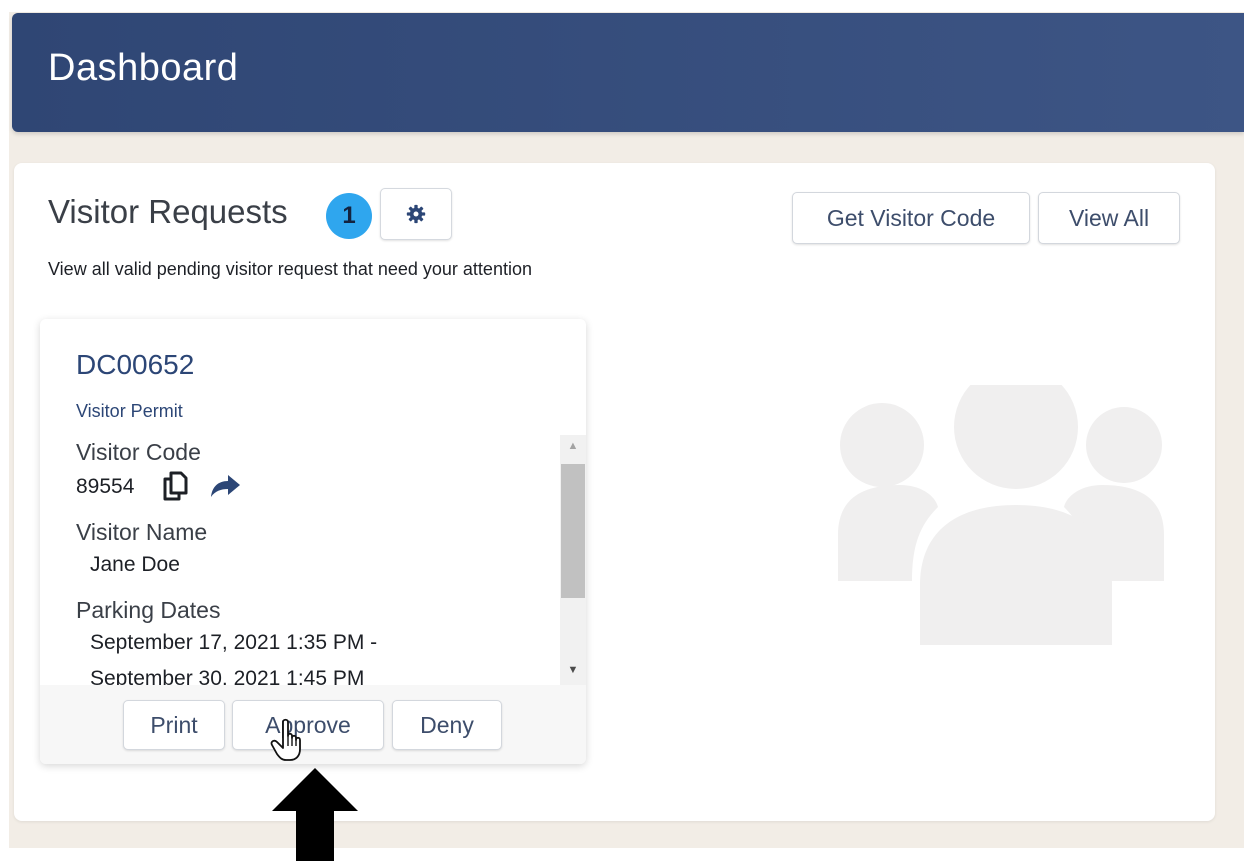  I want to click on copy-icon, so click(175, 486).